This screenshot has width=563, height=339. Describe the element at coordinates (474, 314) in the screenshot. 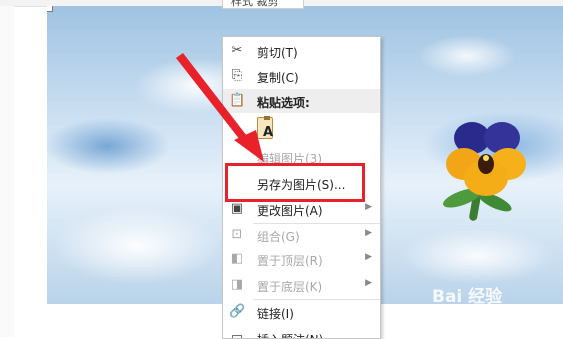

I see `watermark-url: jingyan.baidu.com` at that location.